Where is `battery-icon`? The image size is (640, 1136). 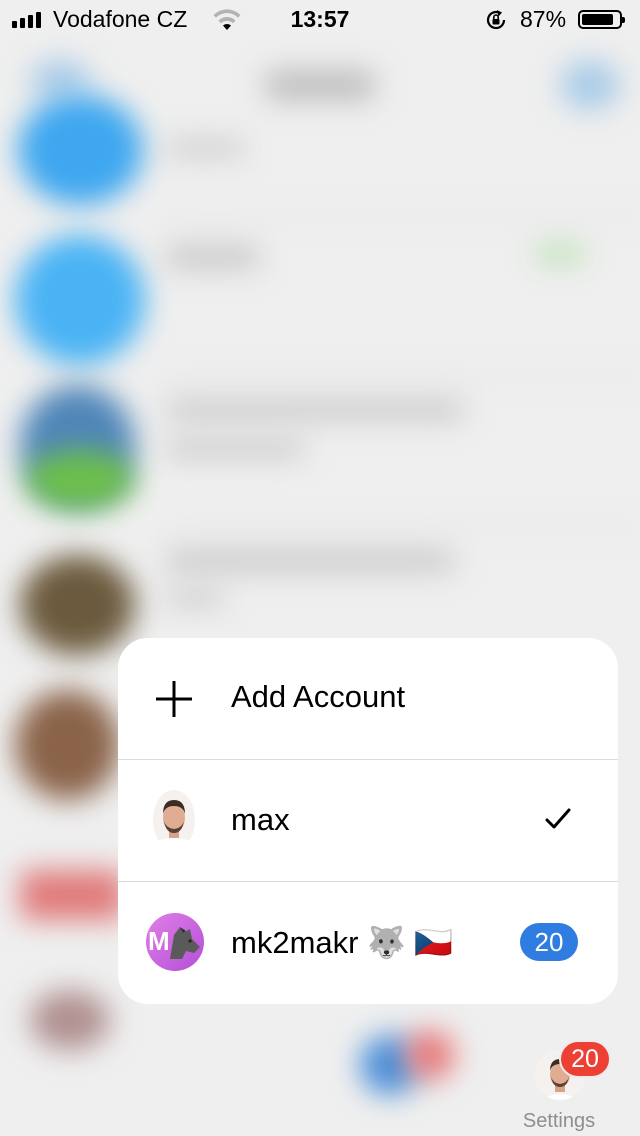
battery-icon is located at coordinates (601, 19).